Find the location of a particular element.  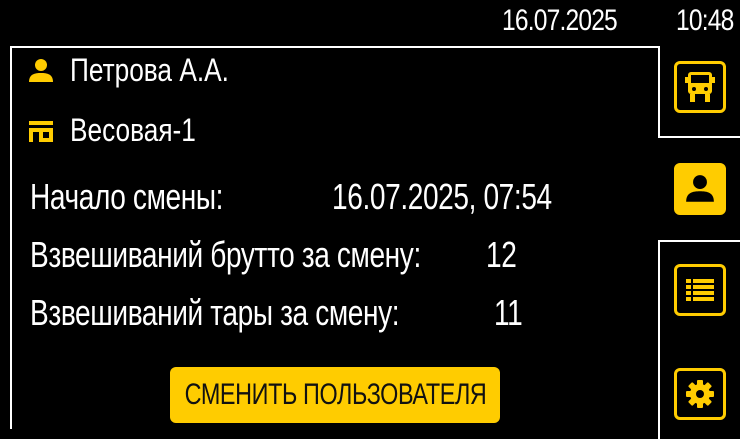

current-time: 10:48 is located at coordinates (705, 20).